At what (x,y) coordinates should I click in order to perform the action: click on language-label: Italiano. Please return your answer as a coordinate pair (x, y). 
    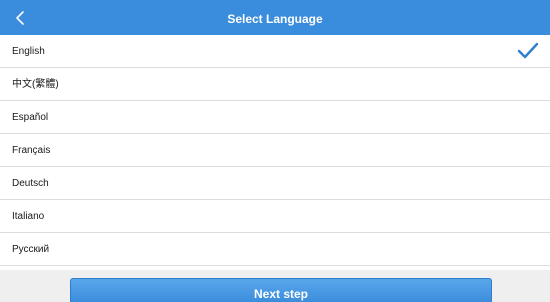
    Looking at the image, I should click on (28, 216).